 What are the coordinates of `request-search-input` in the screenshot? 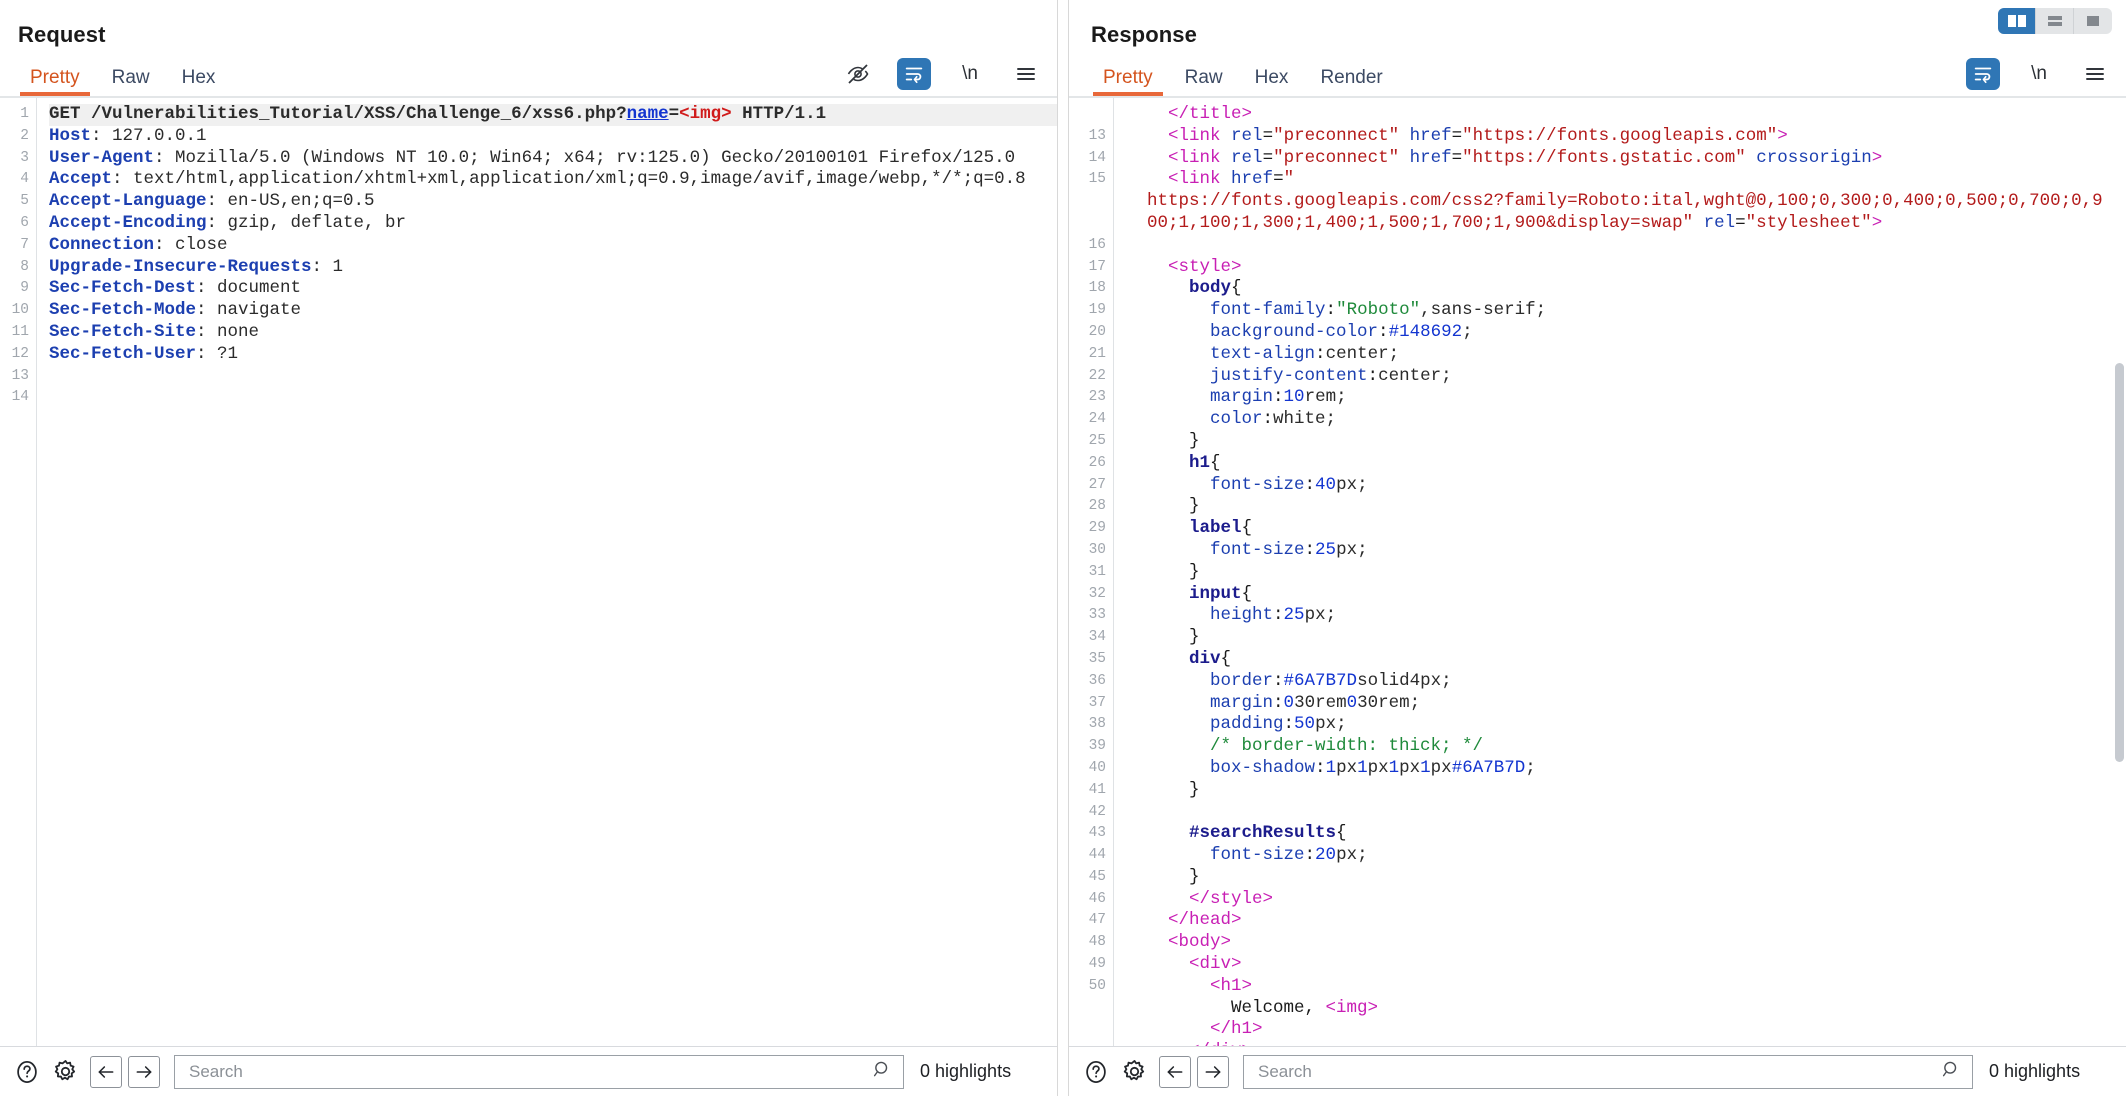 It's located at (529, 1071).